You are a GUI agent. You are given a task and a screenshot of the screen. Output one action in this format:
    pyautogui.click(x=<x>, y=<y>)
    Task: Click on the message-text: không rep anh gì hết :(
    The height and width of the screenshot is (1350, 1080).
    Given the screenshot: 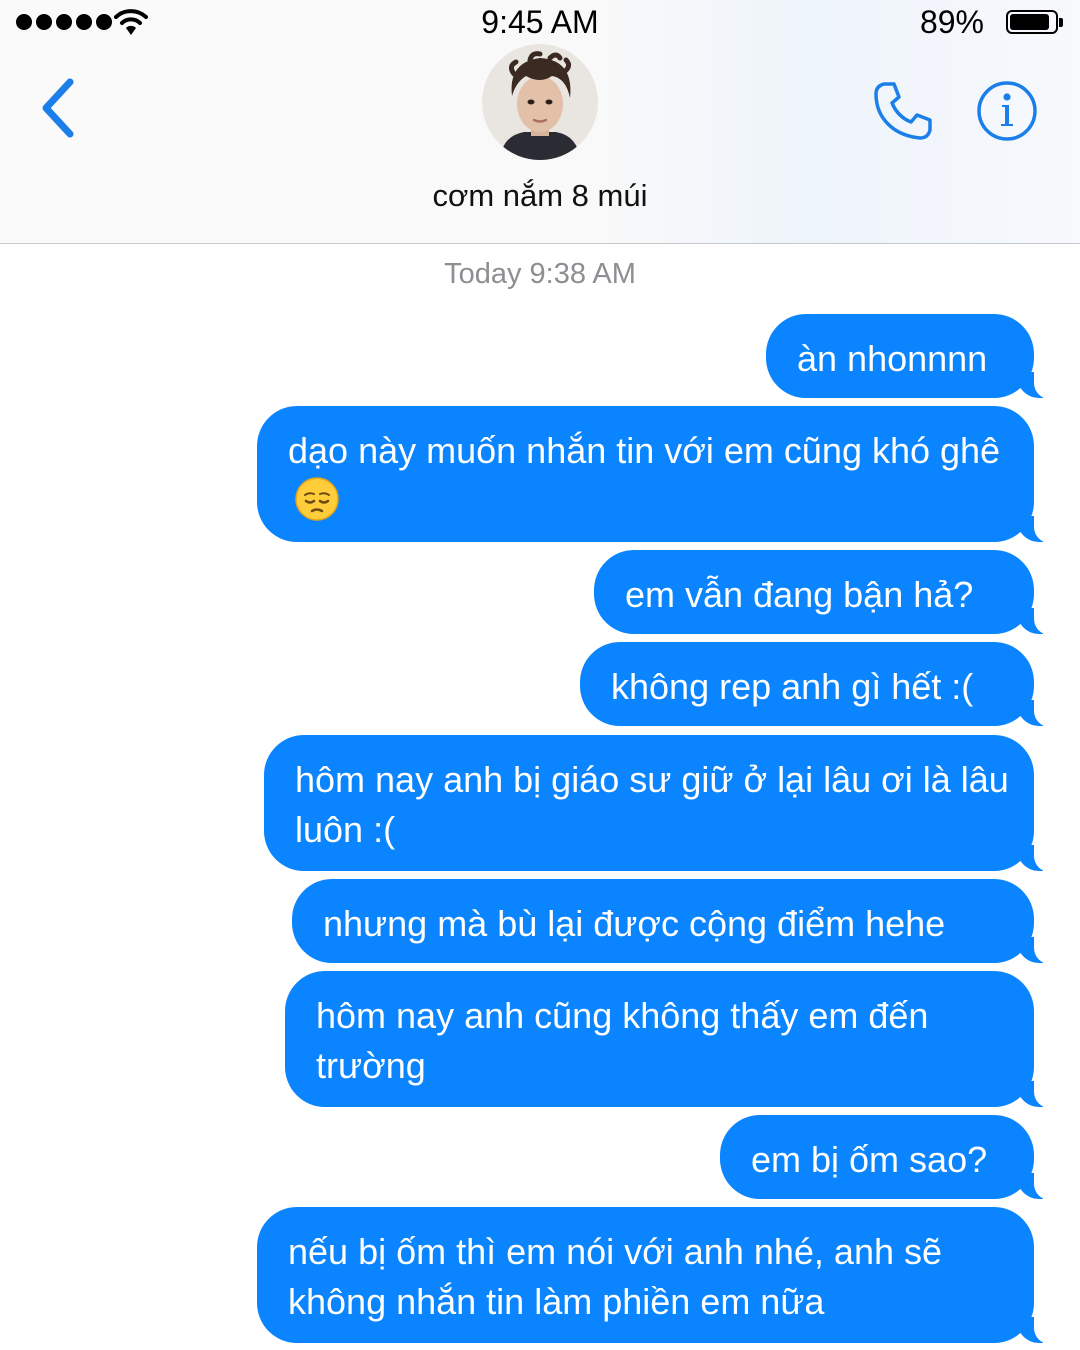 What is the action you would take?
    pyautogui.click(x=792, y=686)
    